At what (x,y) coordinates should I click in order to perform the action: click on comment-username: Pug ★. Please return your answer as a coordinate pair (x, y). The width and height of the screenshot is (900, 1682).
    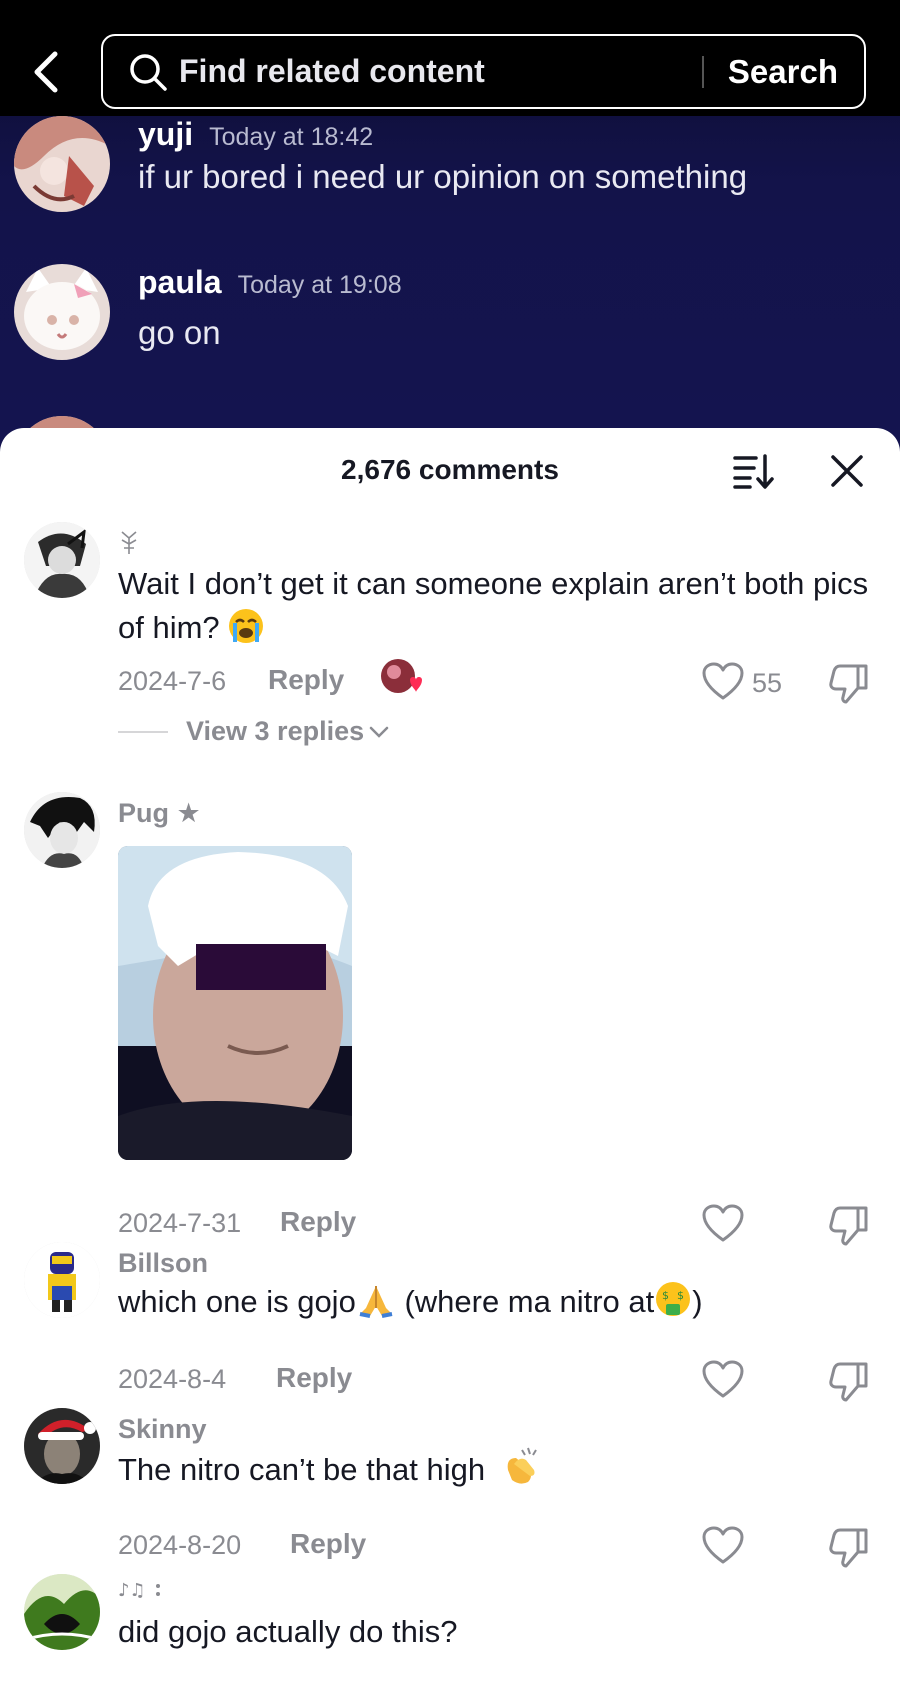
    Looking at the image, I should click on (159, 813).